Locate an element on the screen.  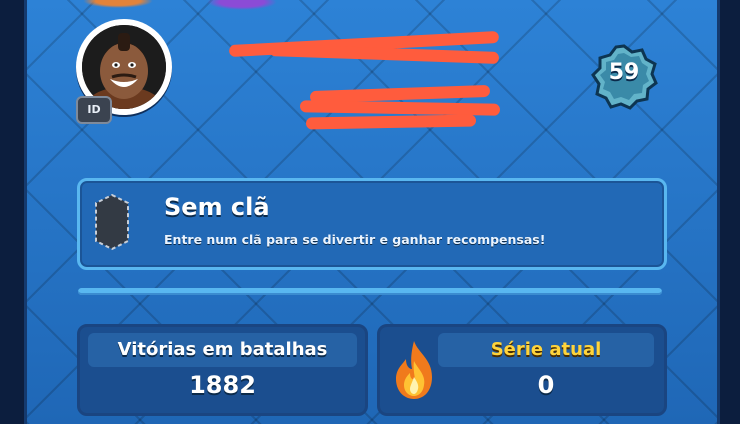
current-streak-value: 0 is located at coordinates (546, 385).